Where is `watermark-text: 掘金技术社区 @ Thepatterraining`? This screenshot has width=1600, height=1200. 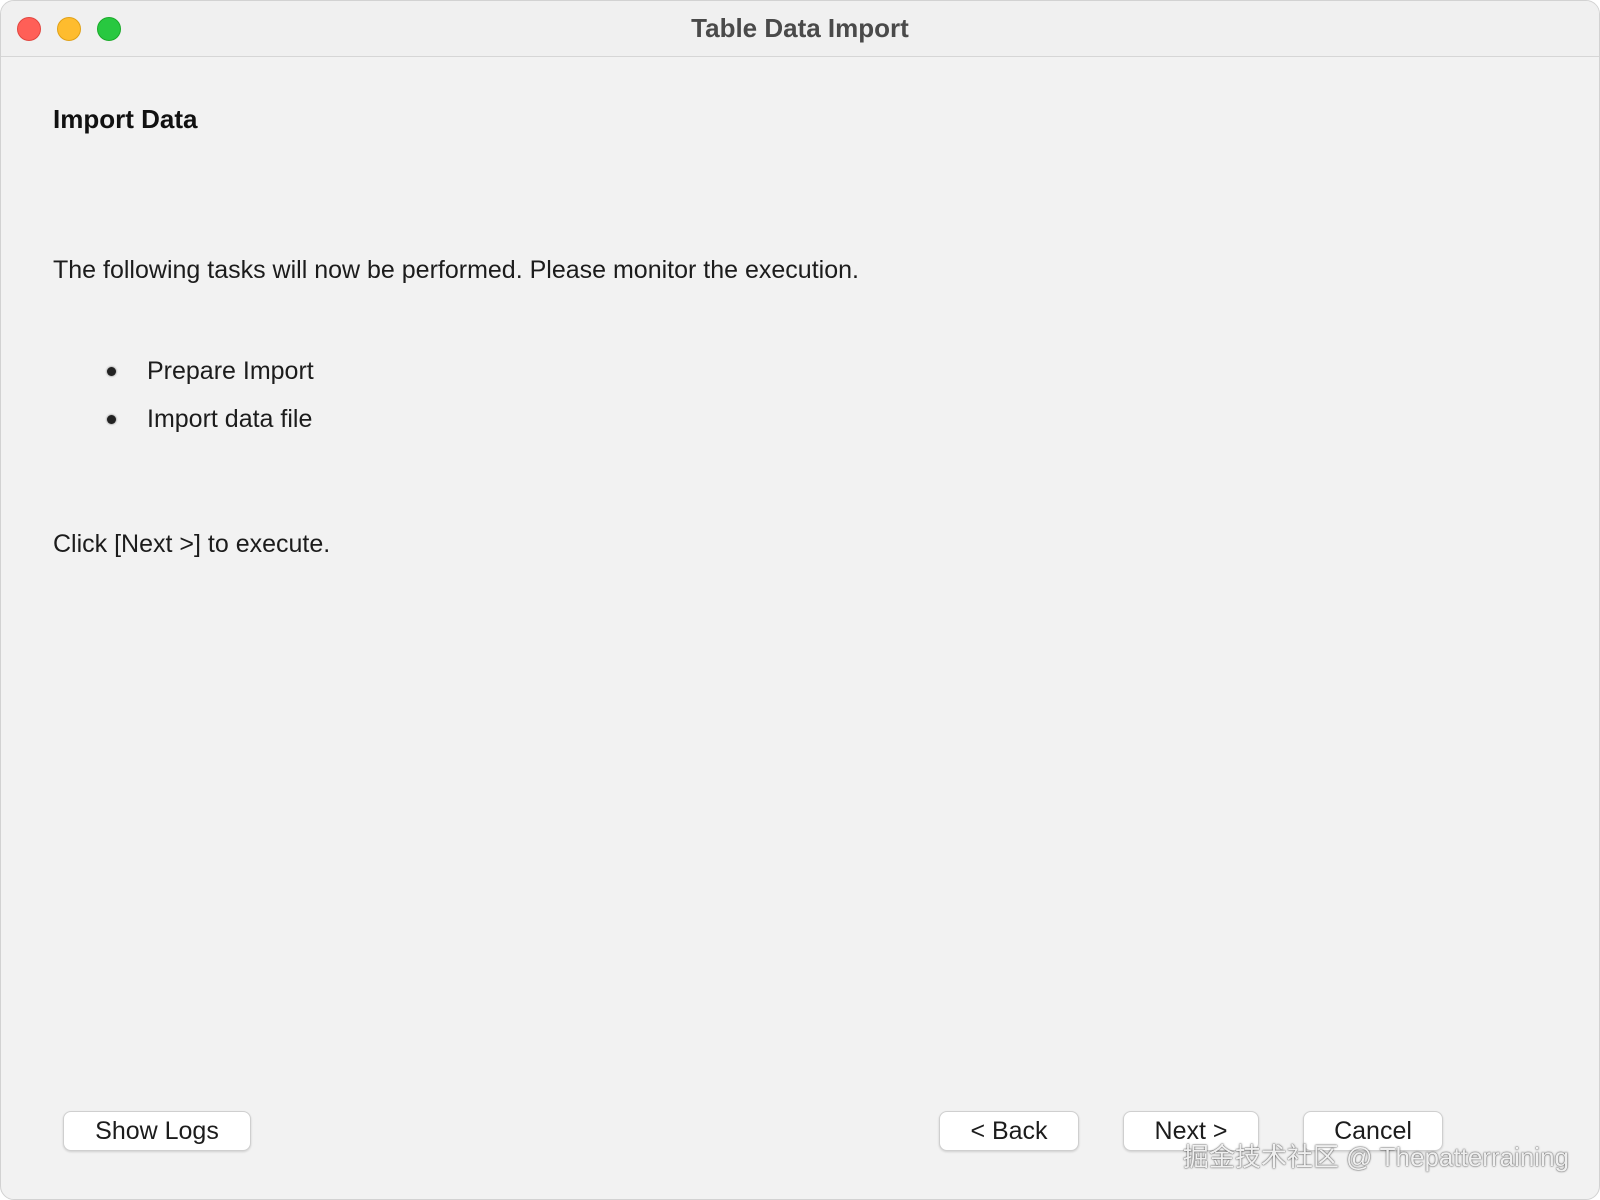 watermark-text: 掘金技术社区 @ Thepatterraining is located at coordinates (1375, 1157).